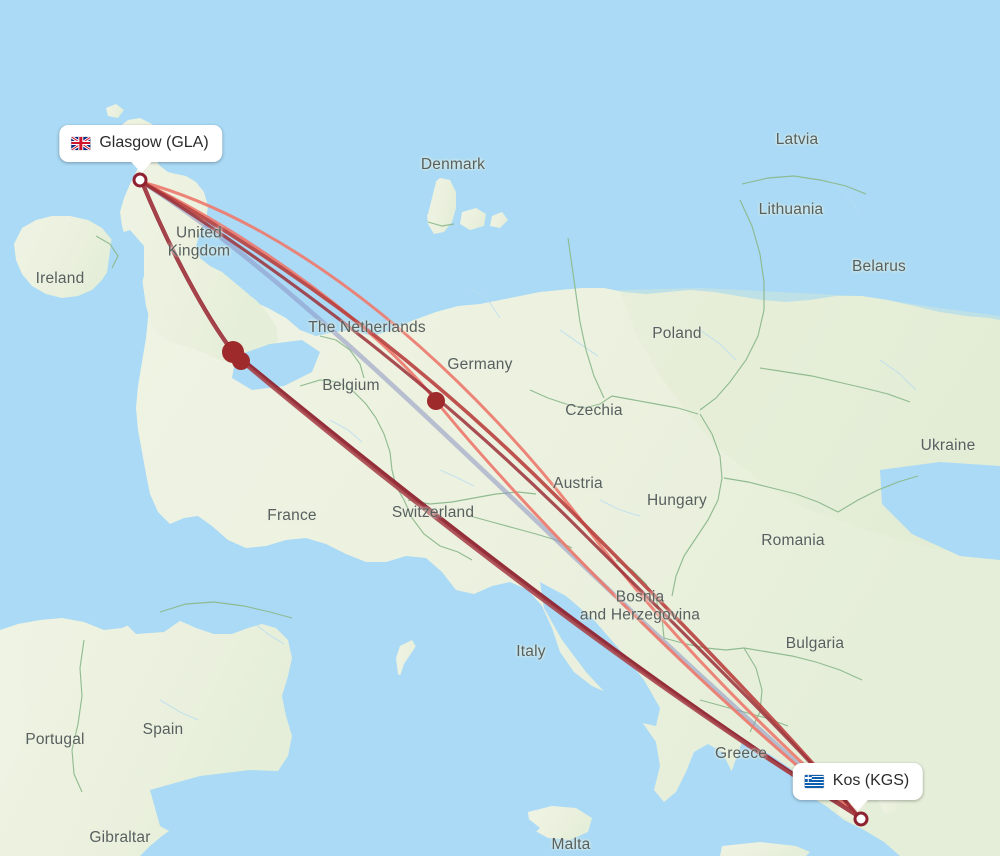  Describe the element at coordinates (861, 819) in the screenshot. I see `airport-marker-kgs` at that location.